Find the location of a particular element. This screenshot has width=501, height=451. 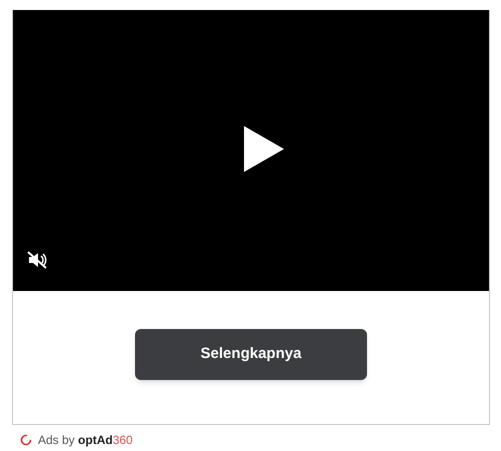

muted-speaker-icon is located at coordinates (37, 260).